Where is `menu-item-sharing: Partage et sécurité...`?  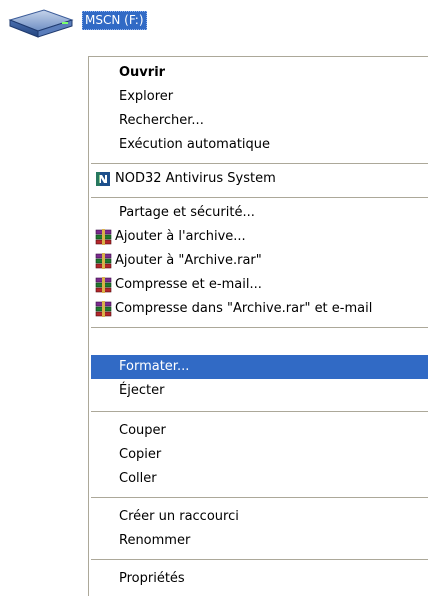
menu-item-sharing: Partage et sécurité... is located at coordinates (259, 213).